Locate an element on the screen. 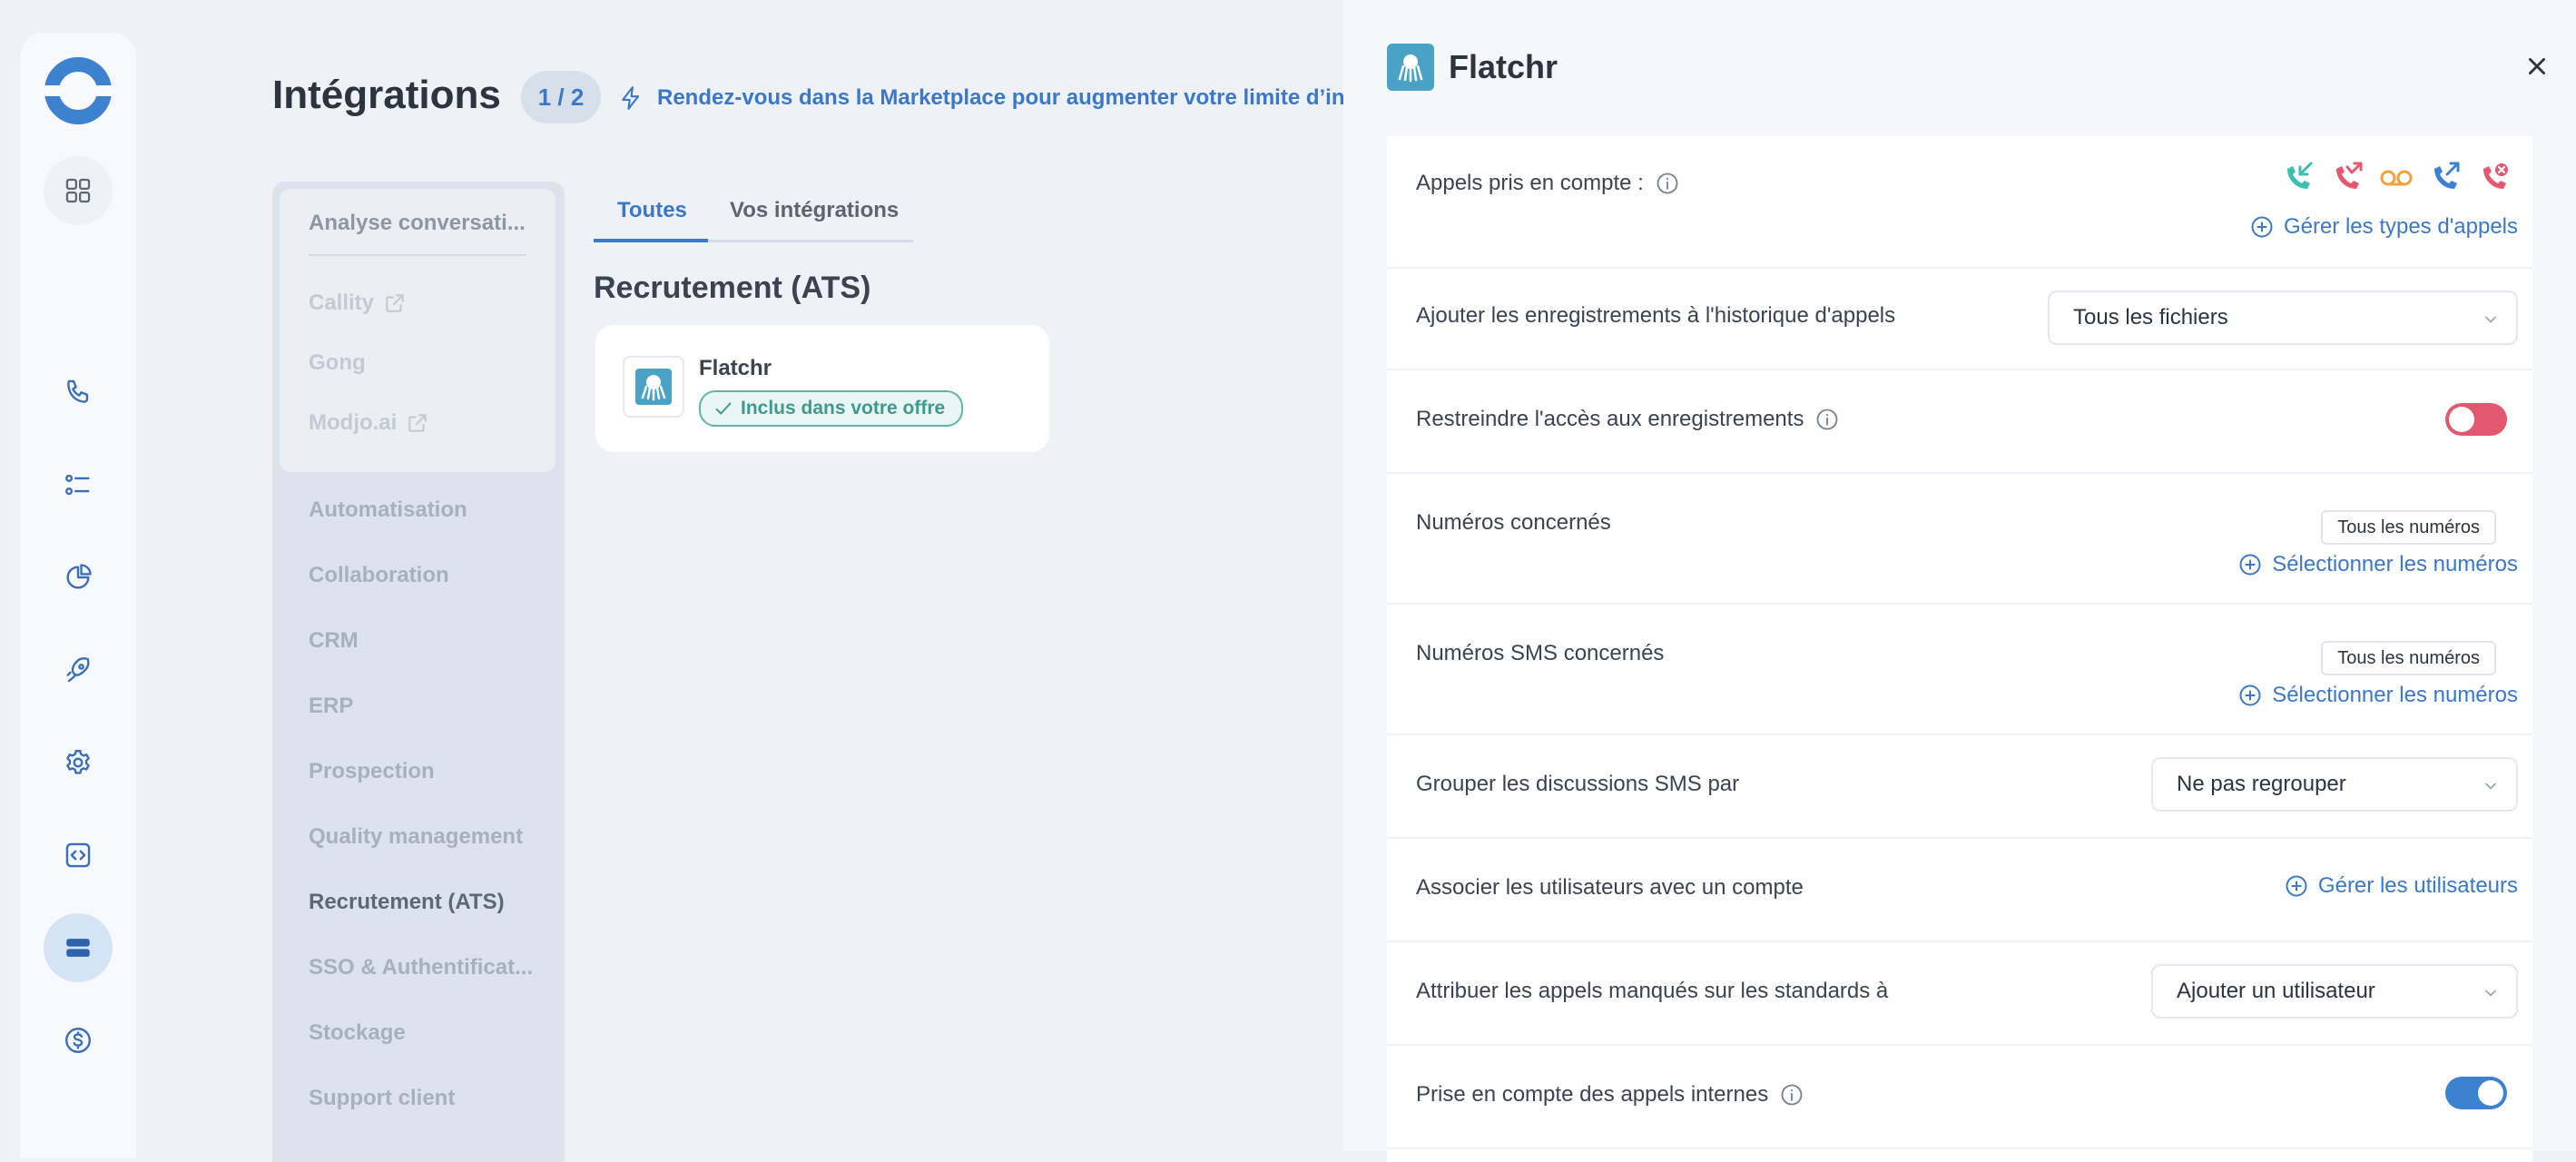 Image resolution: width=2576 pixels, height=1162 pixels. internal-calls-label: Prise en compte des appels internes is located at coordinates (1610, 1095).